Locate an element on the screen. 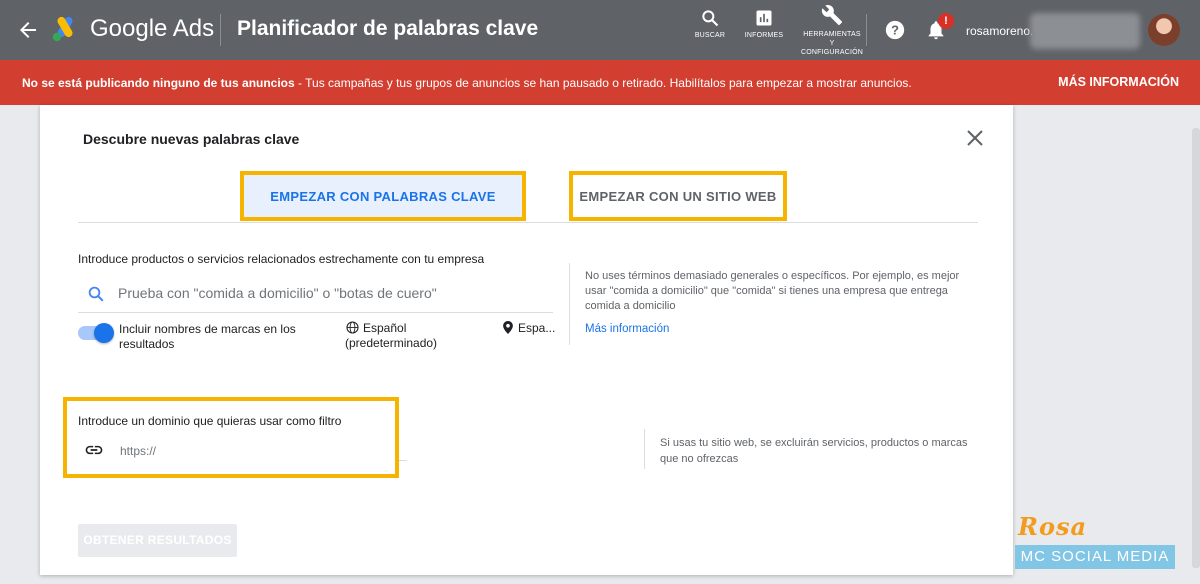  keywords-input is located at coordinates (334, 293).